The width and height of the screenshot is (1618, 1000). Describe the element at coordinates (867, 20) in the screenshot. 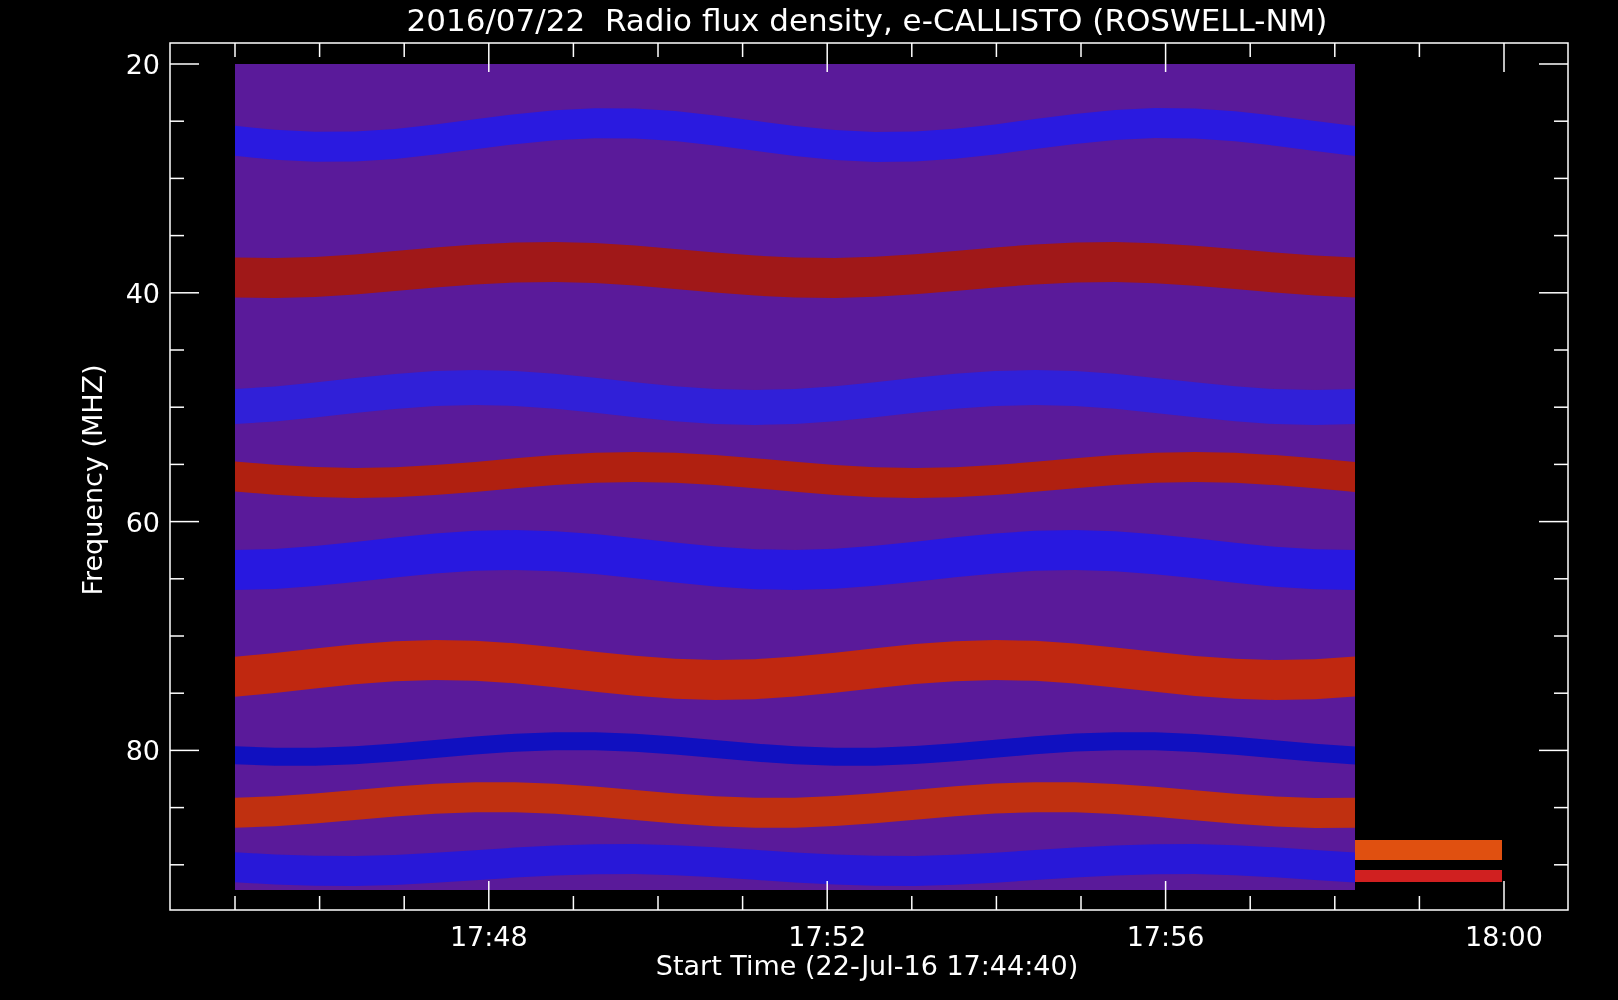

I see `chart-title: 2016/07/22 Radio flux density, e-CALLISTO (ROSWELL-NM)` at that location.